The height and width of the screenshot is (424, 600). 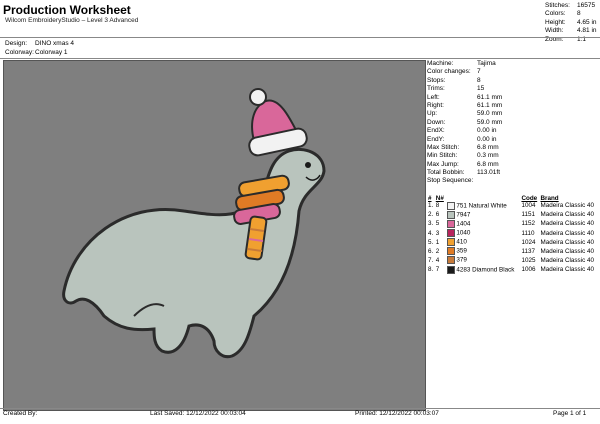 I want to click on color-swatch-cell: 410, so click(x=483, y=242).